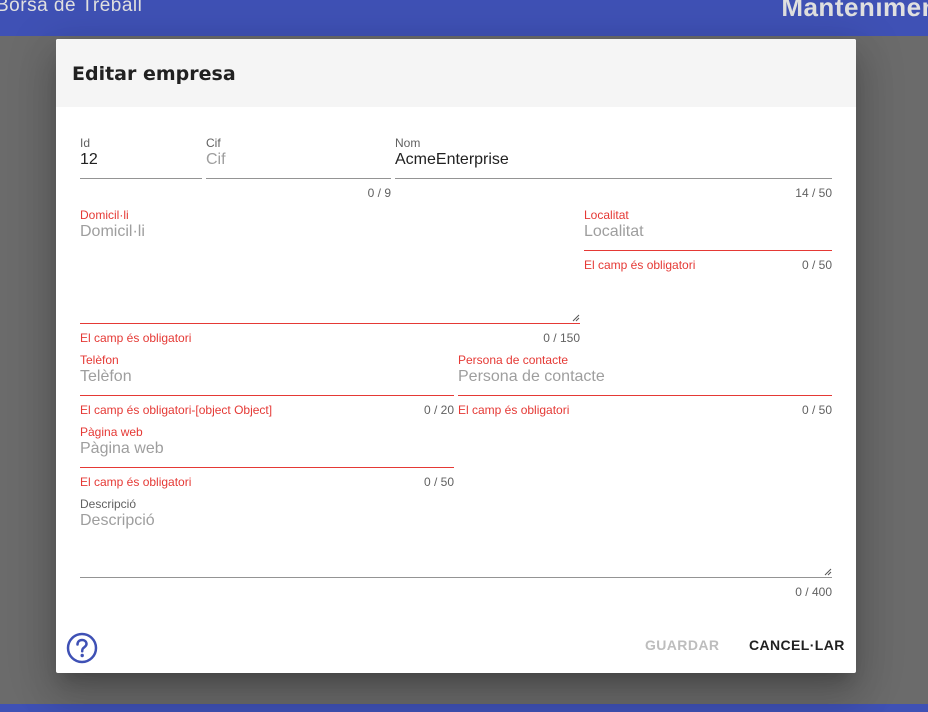 The image size is (928, 712). I want to click on telefon-input: Telèfon, so click(106, 377).